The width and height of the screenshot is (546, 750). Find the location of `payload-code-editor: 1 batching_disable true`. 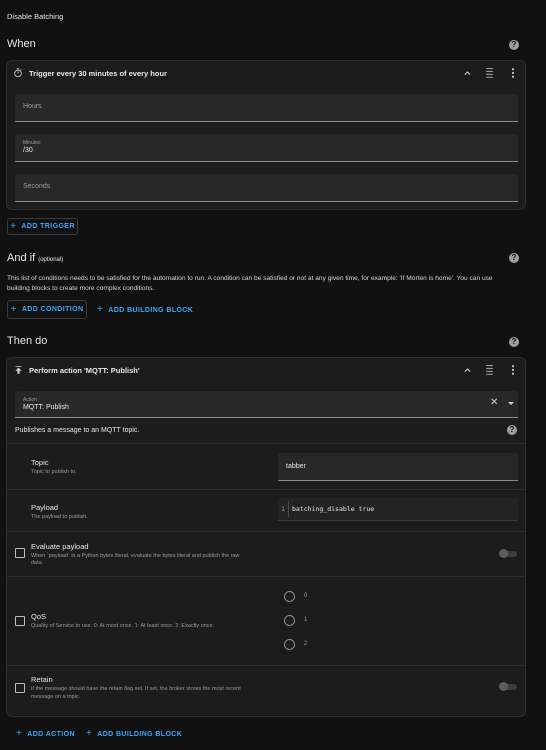

payload-code-editor: 1 batching_disable true is located at coordinates (398, 509).